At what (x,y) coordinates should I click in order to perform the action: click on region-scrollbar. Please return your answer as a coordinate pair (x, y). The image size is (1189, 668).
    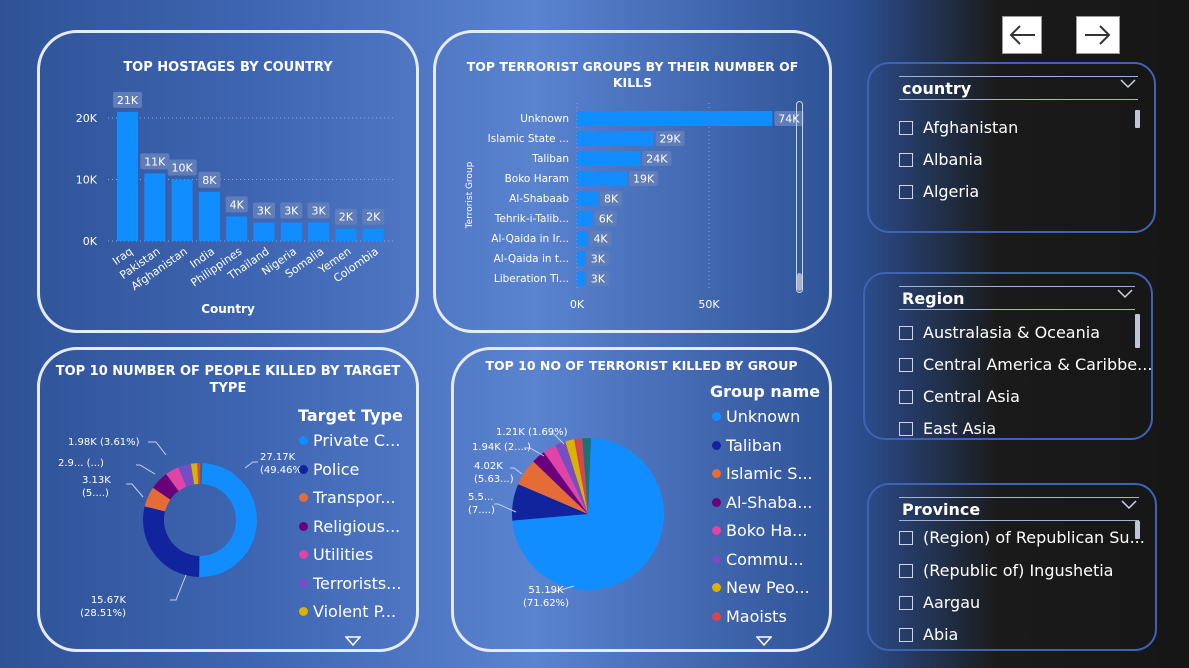
    Looking at the image, I should click on (1137, 331).